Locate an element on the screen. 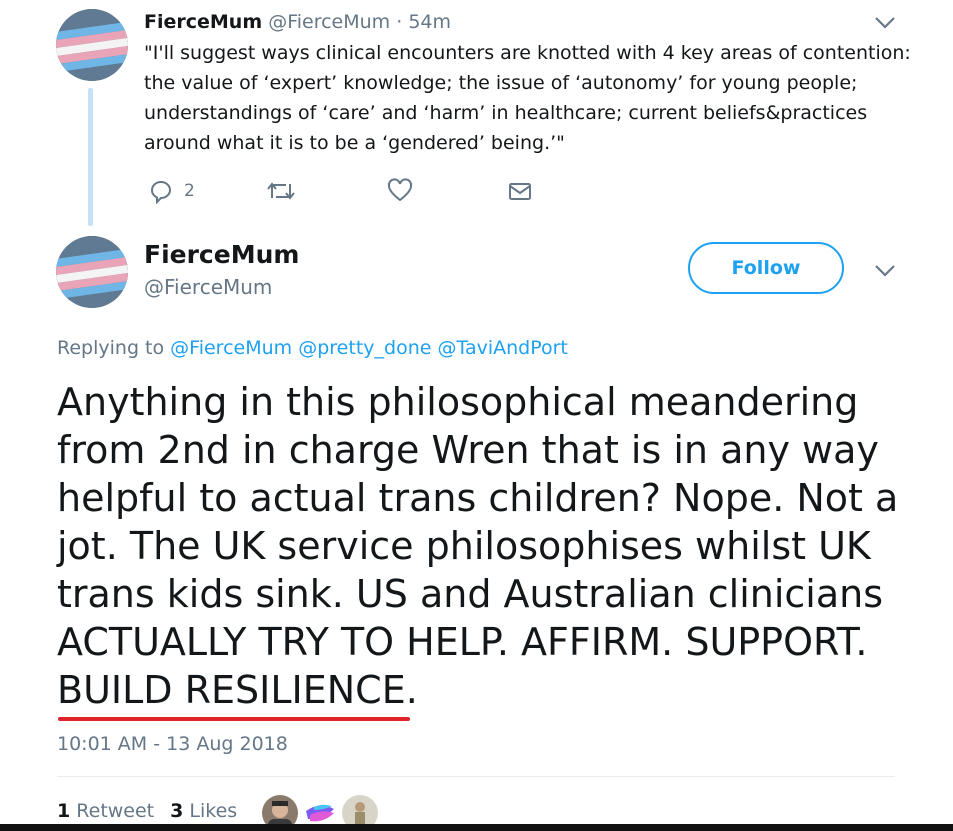 This screenshot has width=953, height=831. replying-to-label: Replying to is located at coordinates (111, 348).